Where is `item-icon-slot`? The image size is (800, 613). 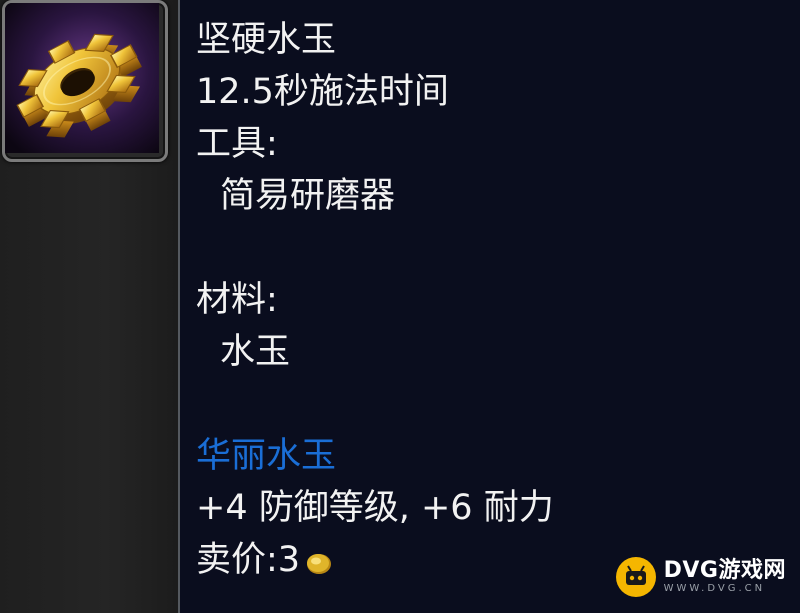
item-icon-slot is located at coordinates (85, 81).